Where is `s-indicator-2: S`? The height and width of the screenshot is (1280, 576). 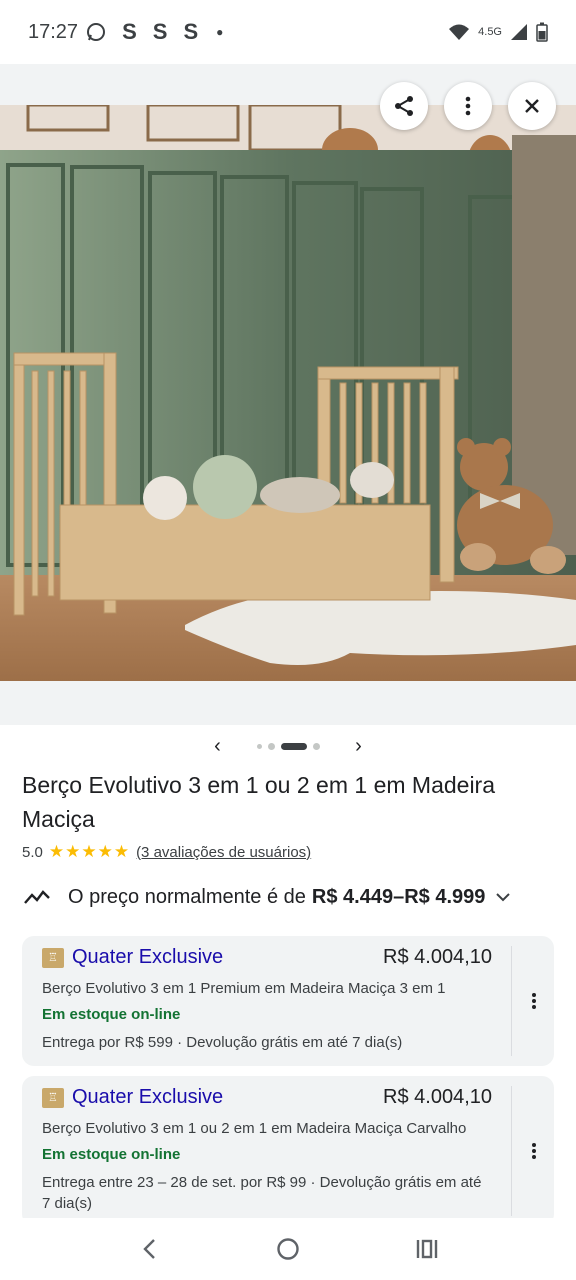 s-indicator-2: S is located at coordinates (160, 31).